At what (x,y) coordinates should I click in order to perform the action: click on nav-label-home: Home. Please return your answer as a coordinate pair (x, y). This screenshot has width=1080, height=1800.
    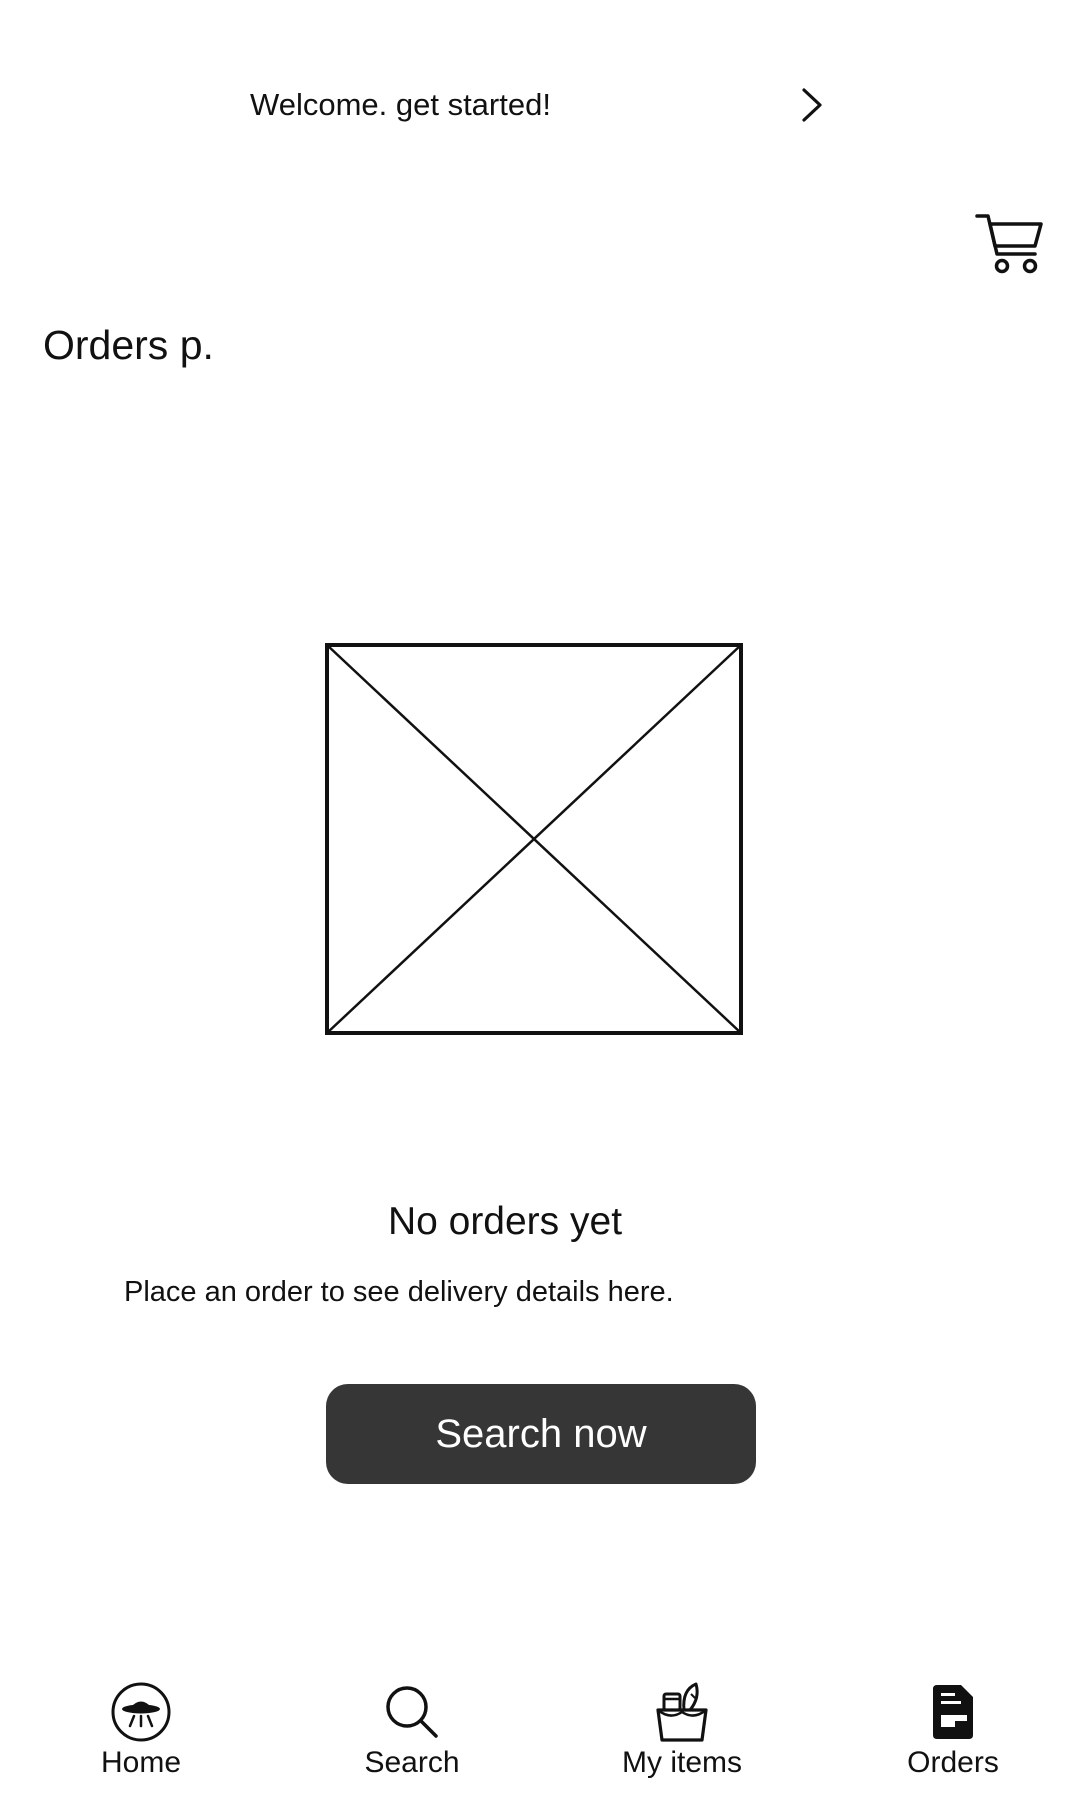
    Looking at the image, I should click on (141, 1762).